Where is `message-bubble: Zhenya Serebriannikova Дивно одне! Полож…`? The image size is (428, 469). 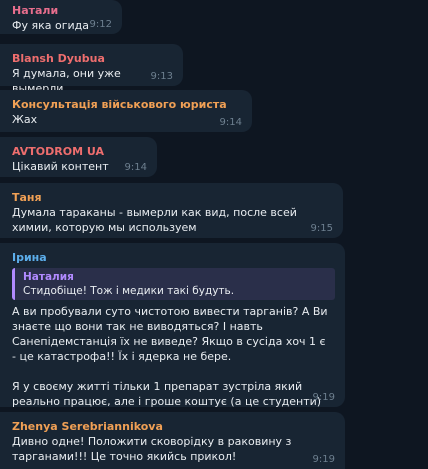 message-bubble: Zhenya Serebriannikova Дивно одне! Полож… is located at coordinates (172, 440).